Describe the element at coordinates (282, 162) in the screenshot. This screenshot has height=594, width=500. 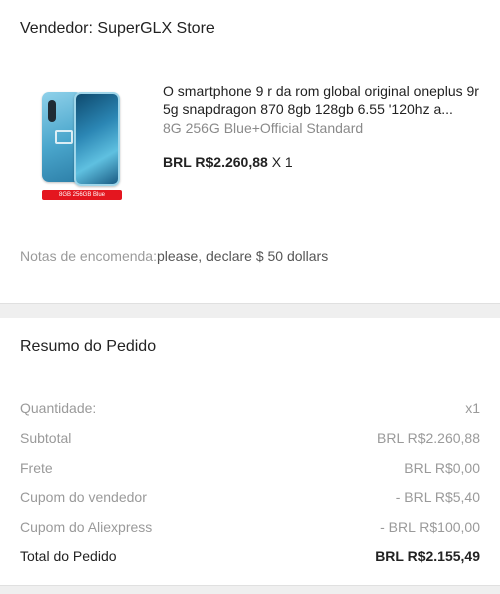
I see `product-quantity: X 1` at that location.